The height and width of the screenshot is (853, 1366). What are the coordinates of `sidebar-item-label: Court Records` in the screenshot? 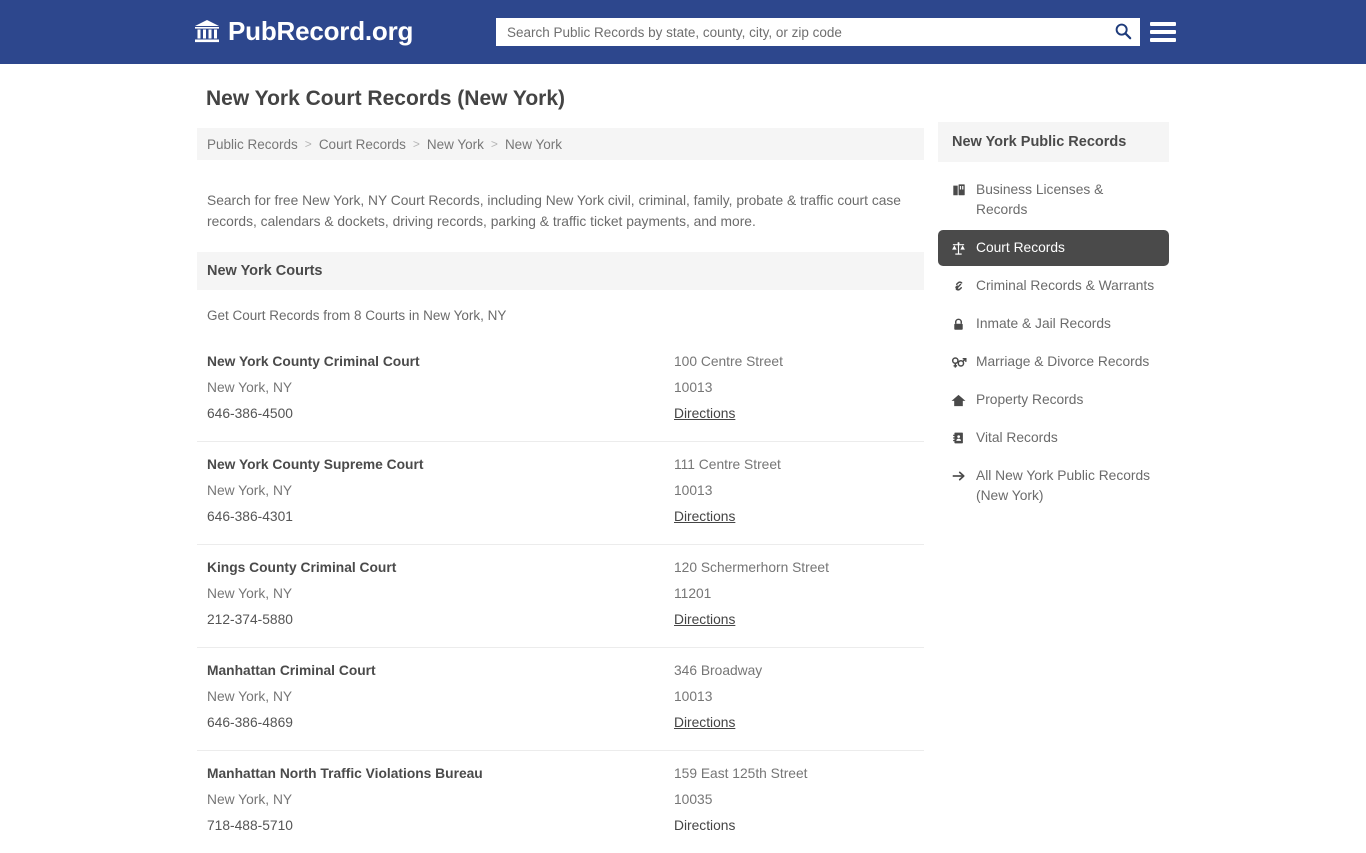 It's located at (1020, 247).